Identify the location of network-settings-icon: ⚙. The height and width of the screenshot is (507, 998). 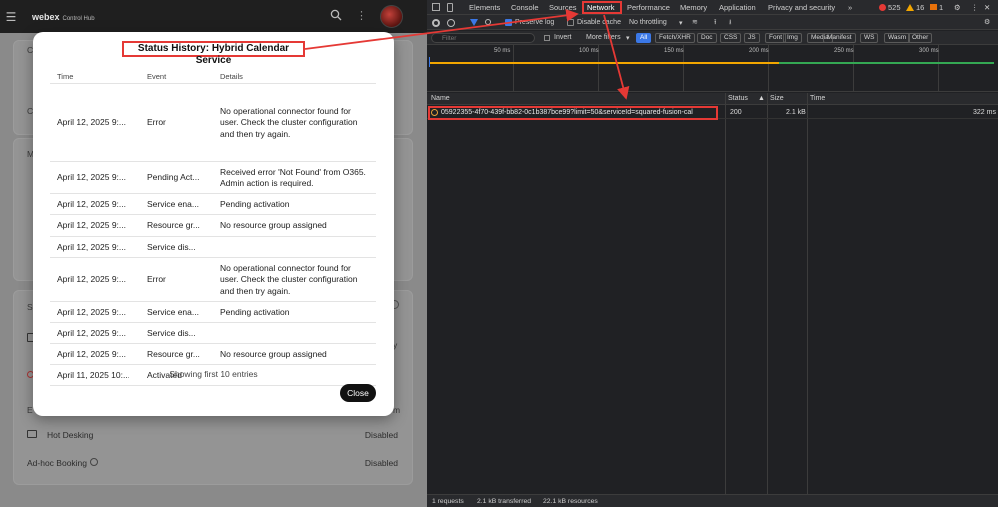
(987, 22).